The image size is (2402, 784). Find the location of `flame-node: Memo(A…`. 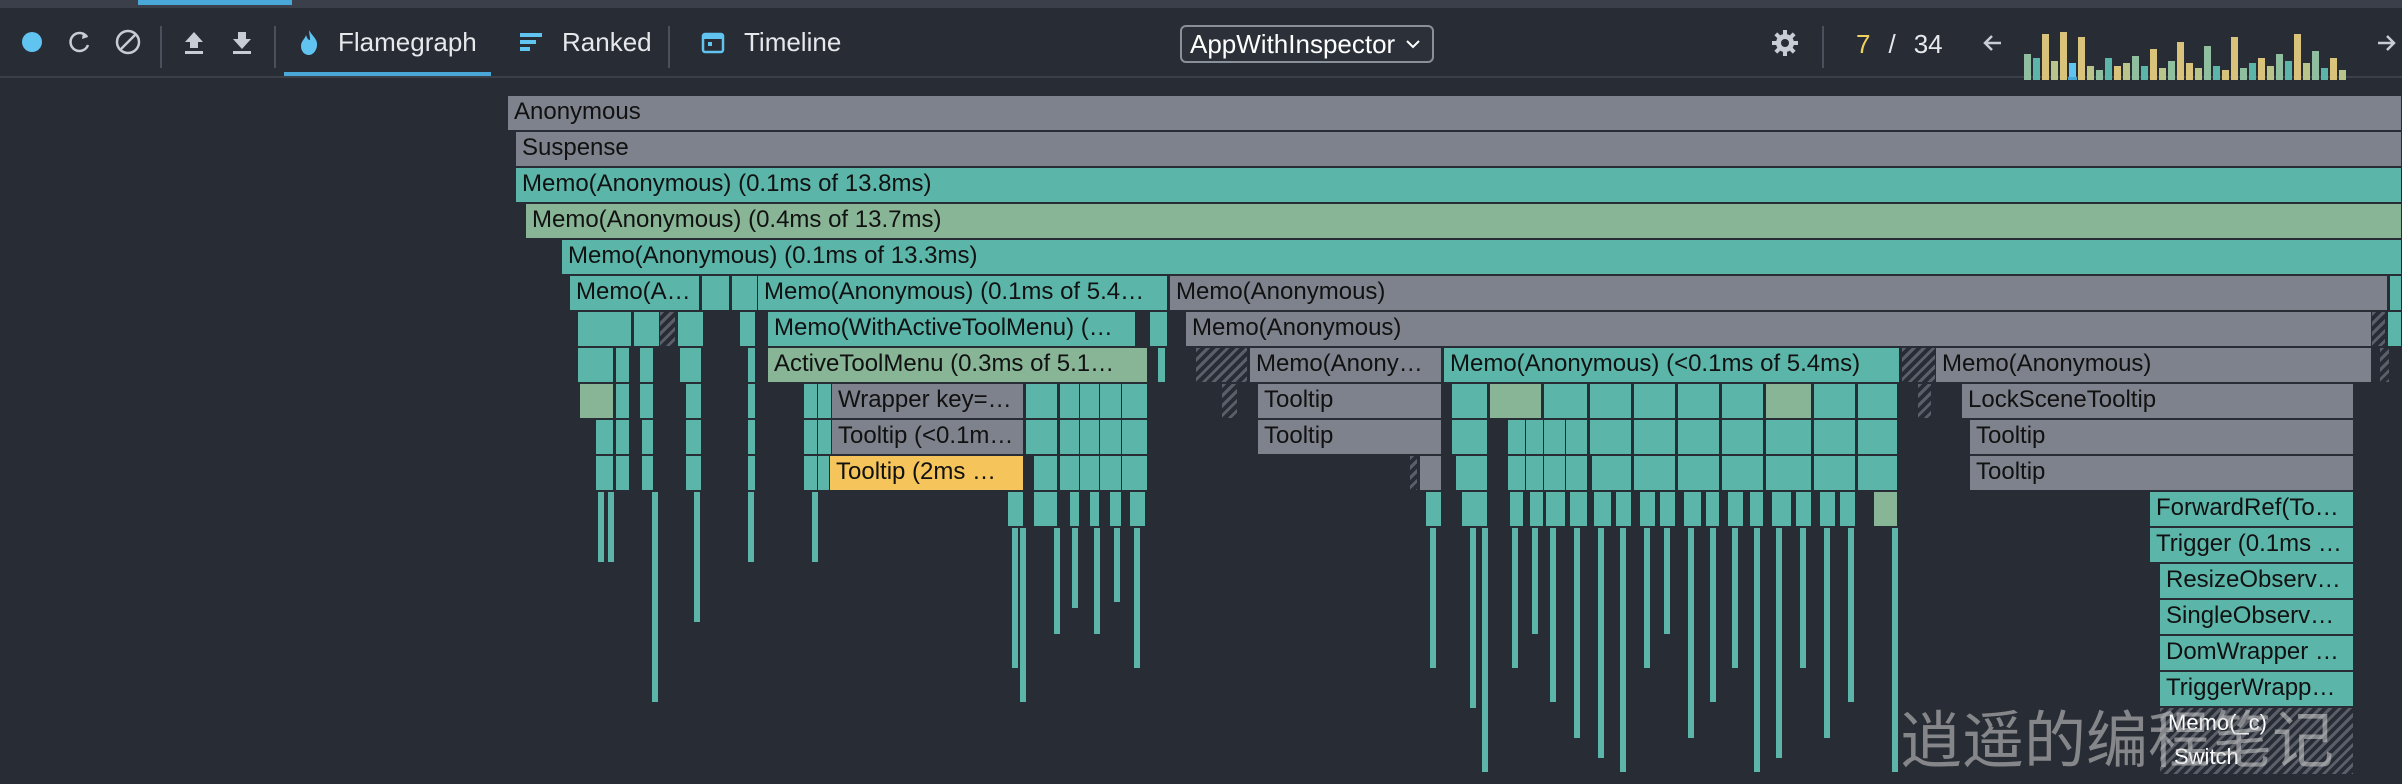

flame-node: Memo(A… is located at coordinates (635, 293).